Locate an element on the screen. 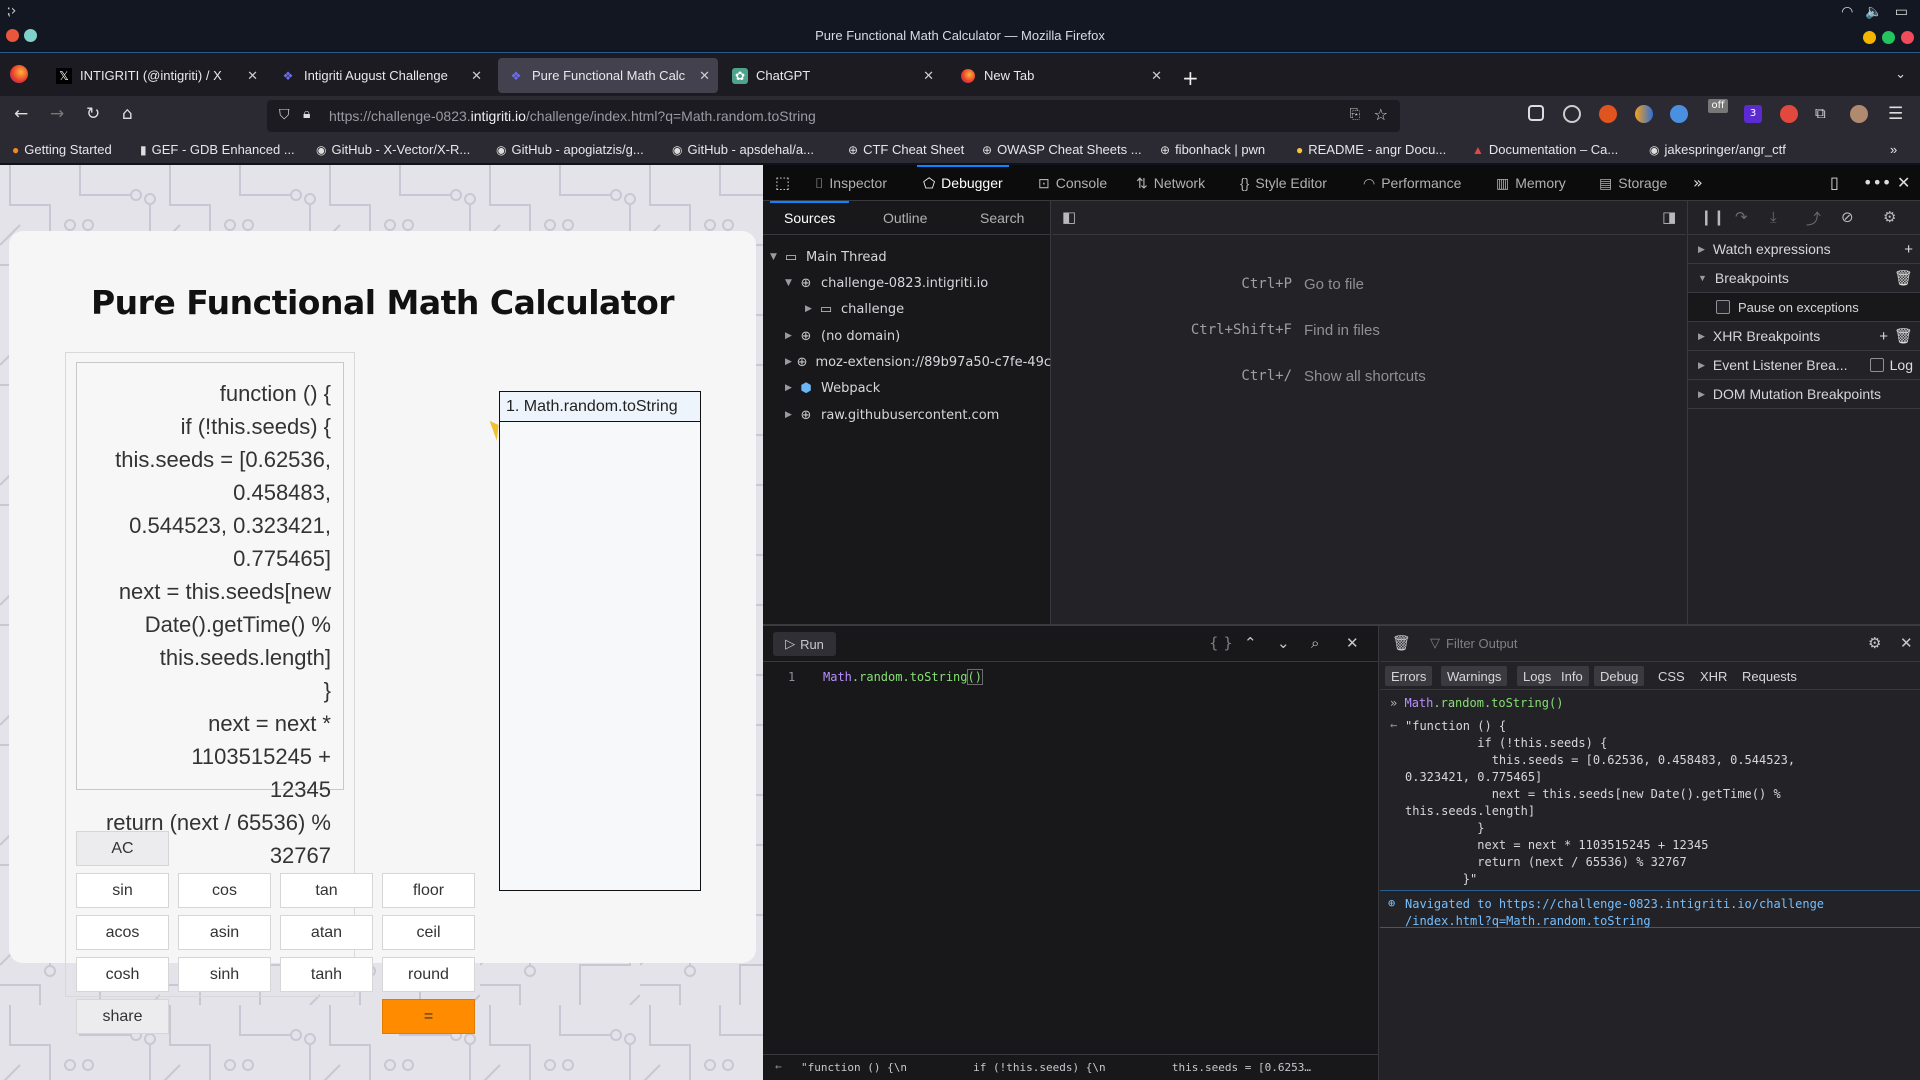 The width and height of the screenshot is (1920, 1080). tree-item-domain: ▶ ⊕ (no domain) is located at coordinates (907, 336).